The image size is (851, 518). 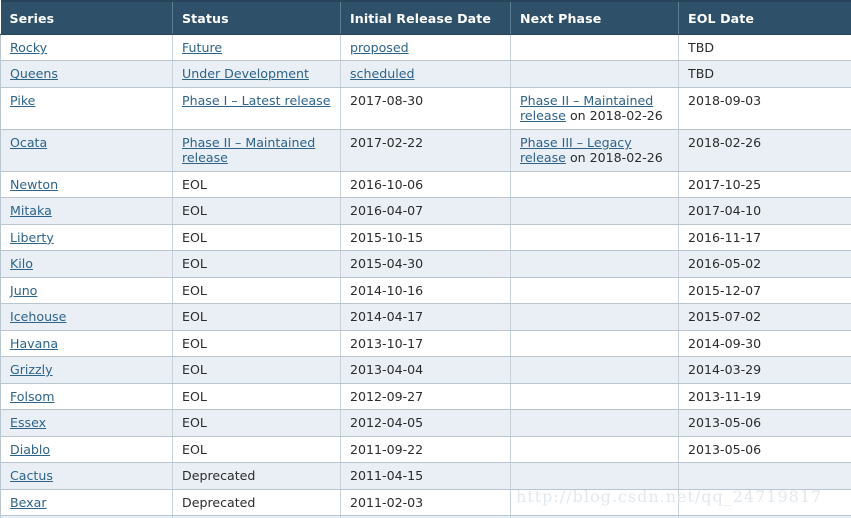 I want to click on series-link: Grizzly, so click(x=31, y=369).